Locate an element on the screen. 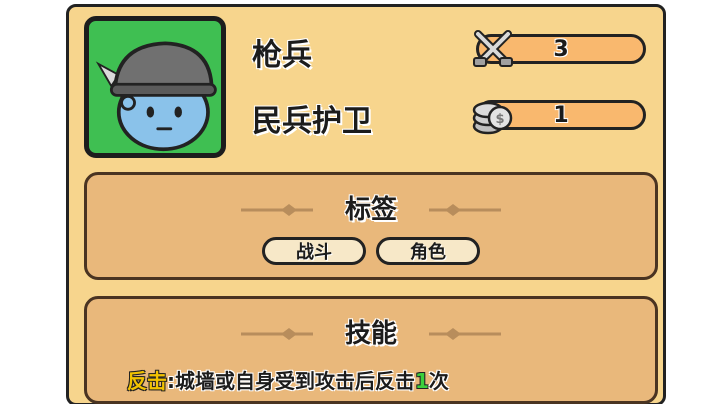 The width and height of the screenshot is (720, 404). skill-description-line: 反击:城墙或自身受到攻击后反击1次 is located at coordinates (288, 379).